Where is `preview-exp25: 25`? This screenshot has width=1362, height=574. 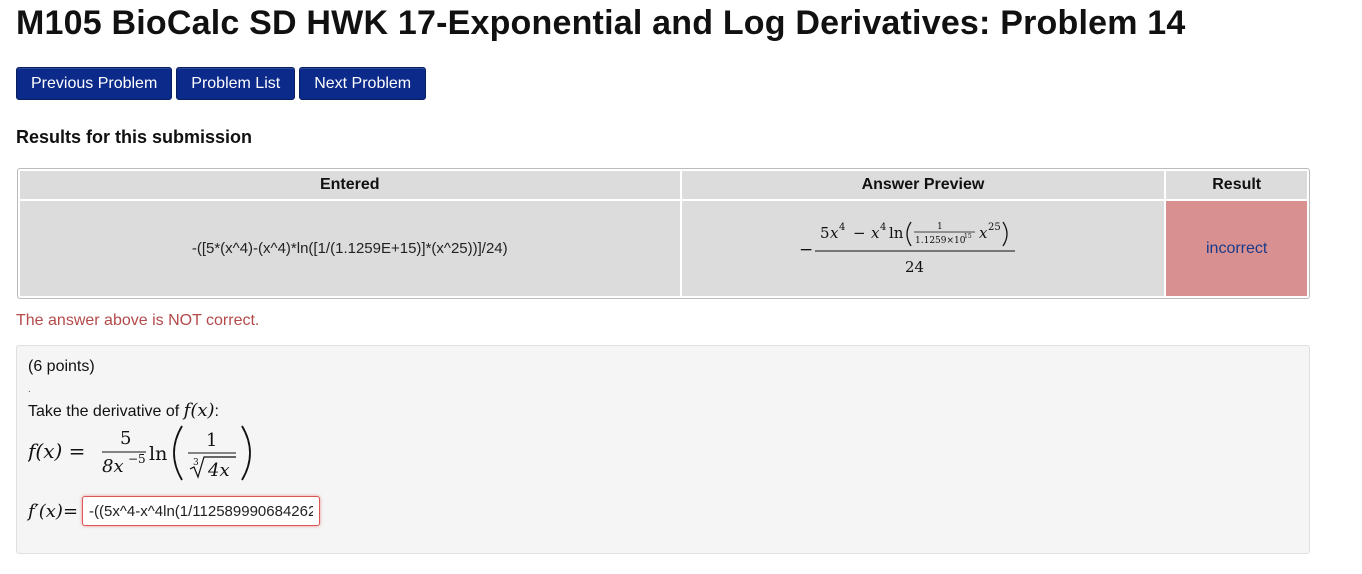 preview-exp25: 25 is located at coordinates (994, 227).